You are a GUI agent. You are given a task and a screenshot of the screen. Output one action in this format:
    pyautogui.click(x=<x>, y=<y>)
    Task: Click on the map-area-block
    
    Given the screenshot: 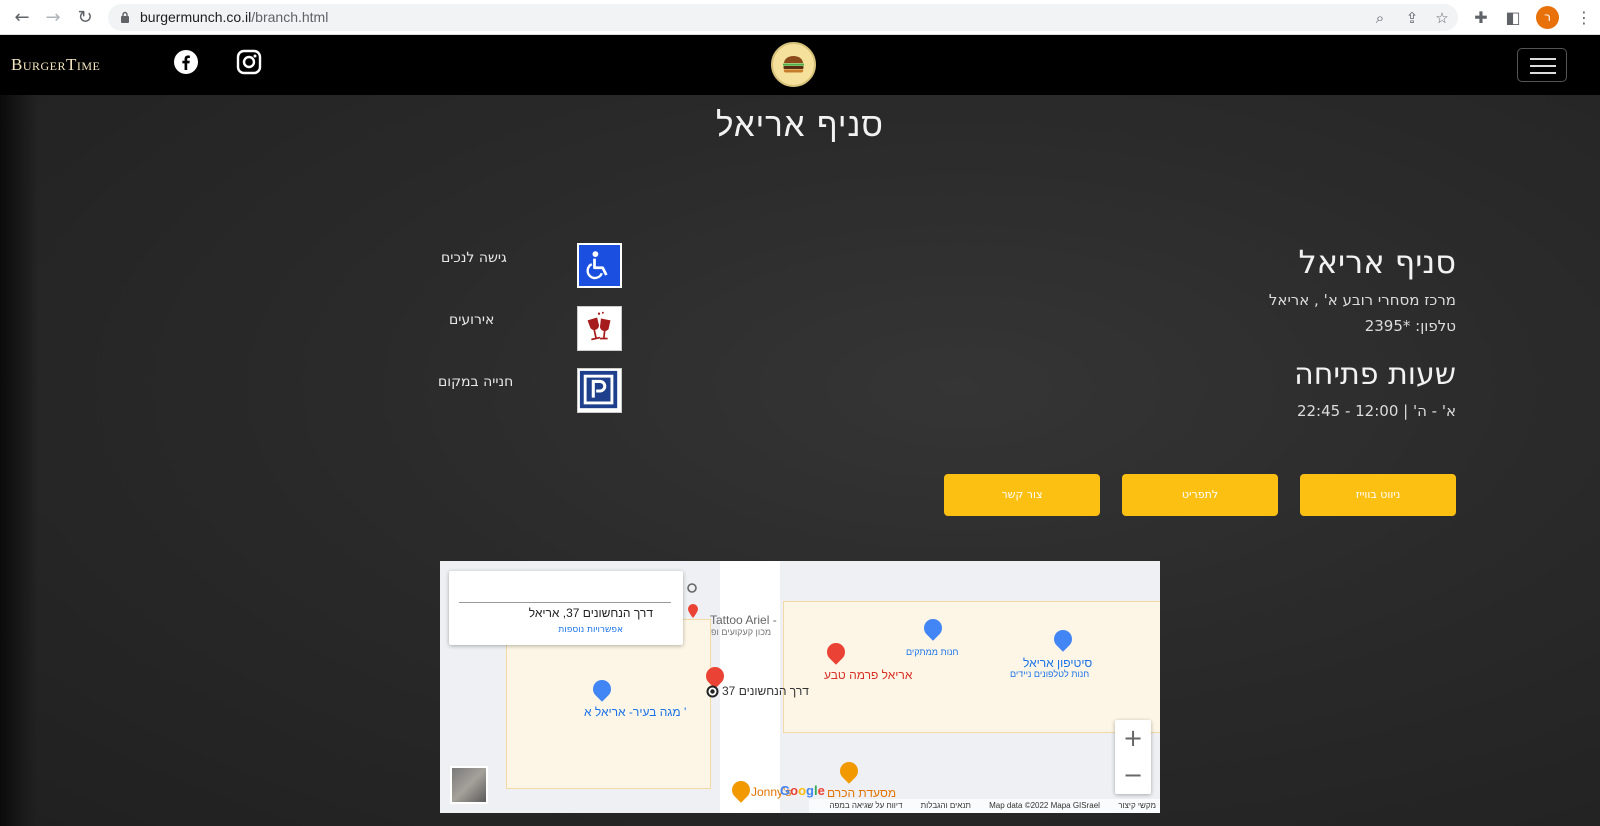 What is the action you would take?
    pyautogui.click(x=971, y=667)
    